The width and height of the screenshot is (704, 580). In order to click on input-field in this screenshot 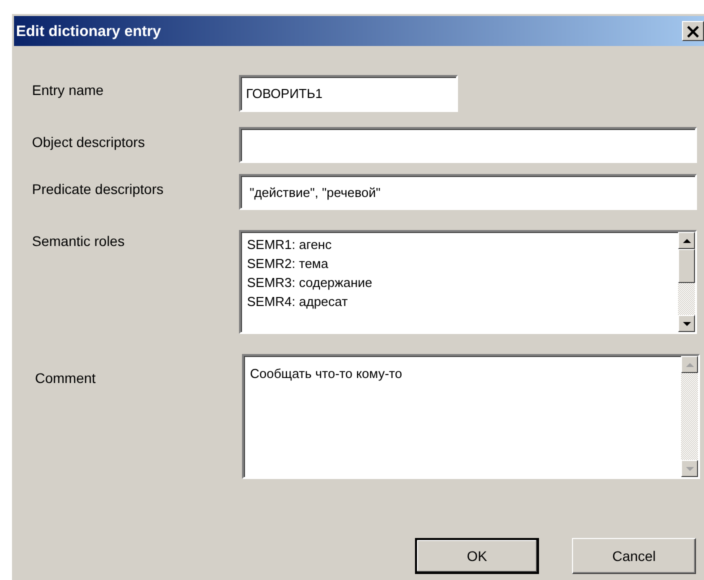, I will do `click(468, 145)`.